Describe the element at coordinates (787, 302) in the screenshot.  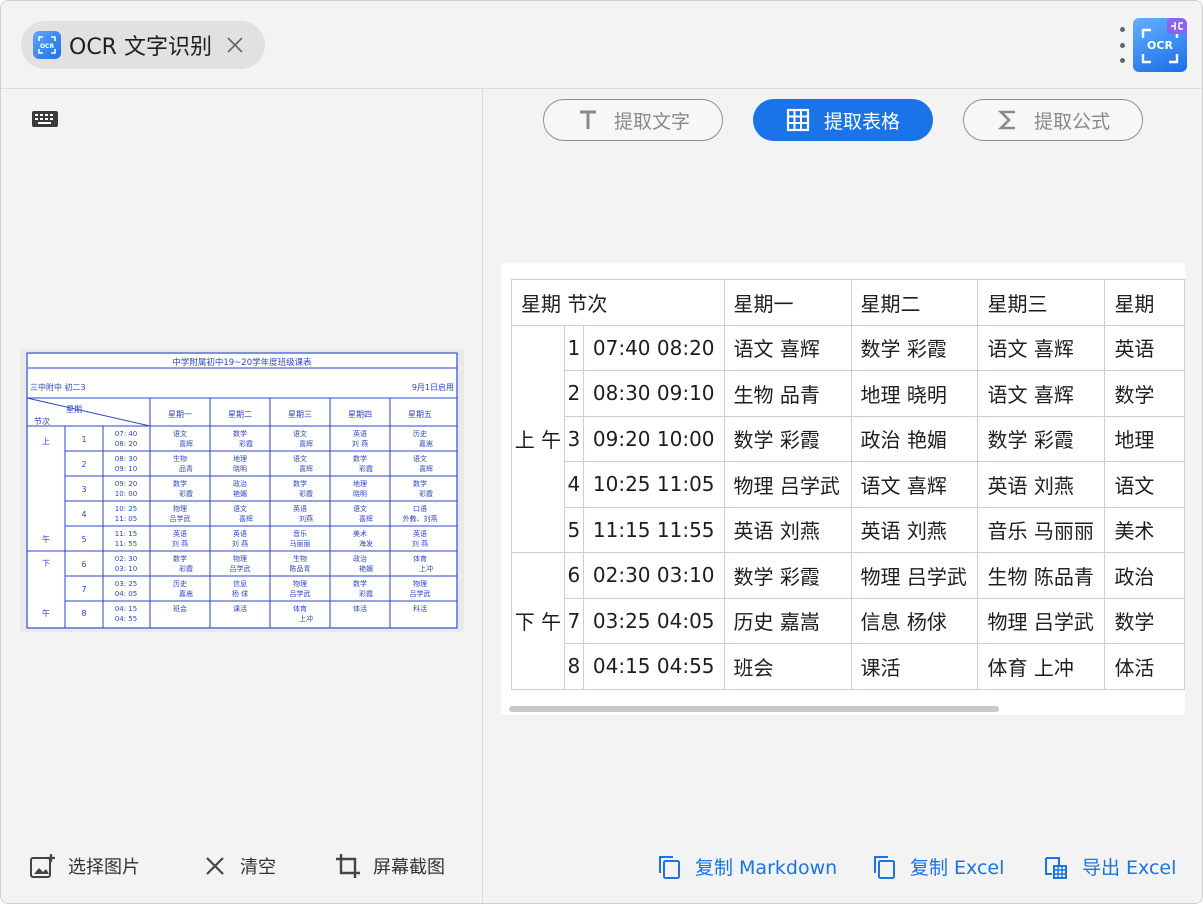
I see `header-cell: 星期一` at that location.